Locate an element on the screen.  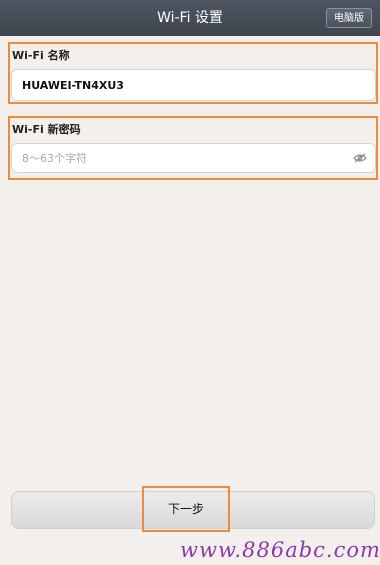
wifi-name-input: HUAWEI-TN4XU3 is located at coordinates (193, 85).